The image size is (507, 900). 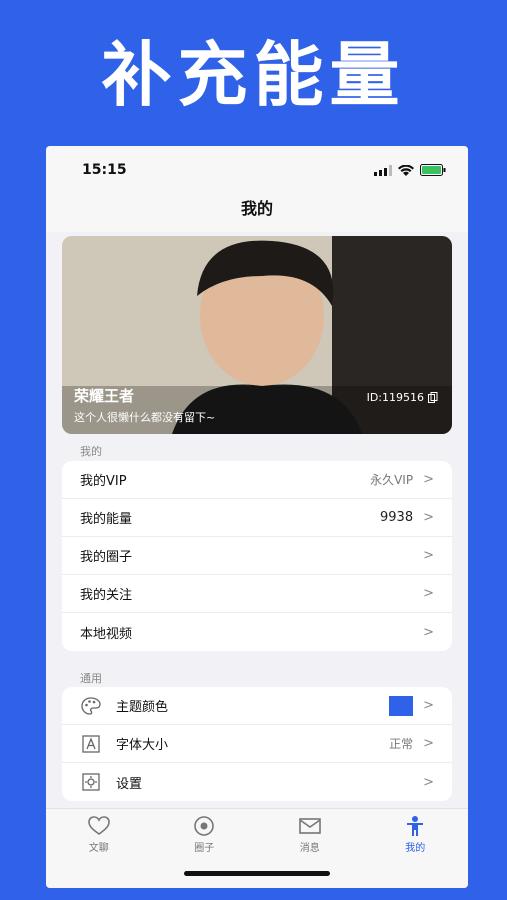 I want to click on profile-name: 荣耀王者, so click(x=104, y=396).